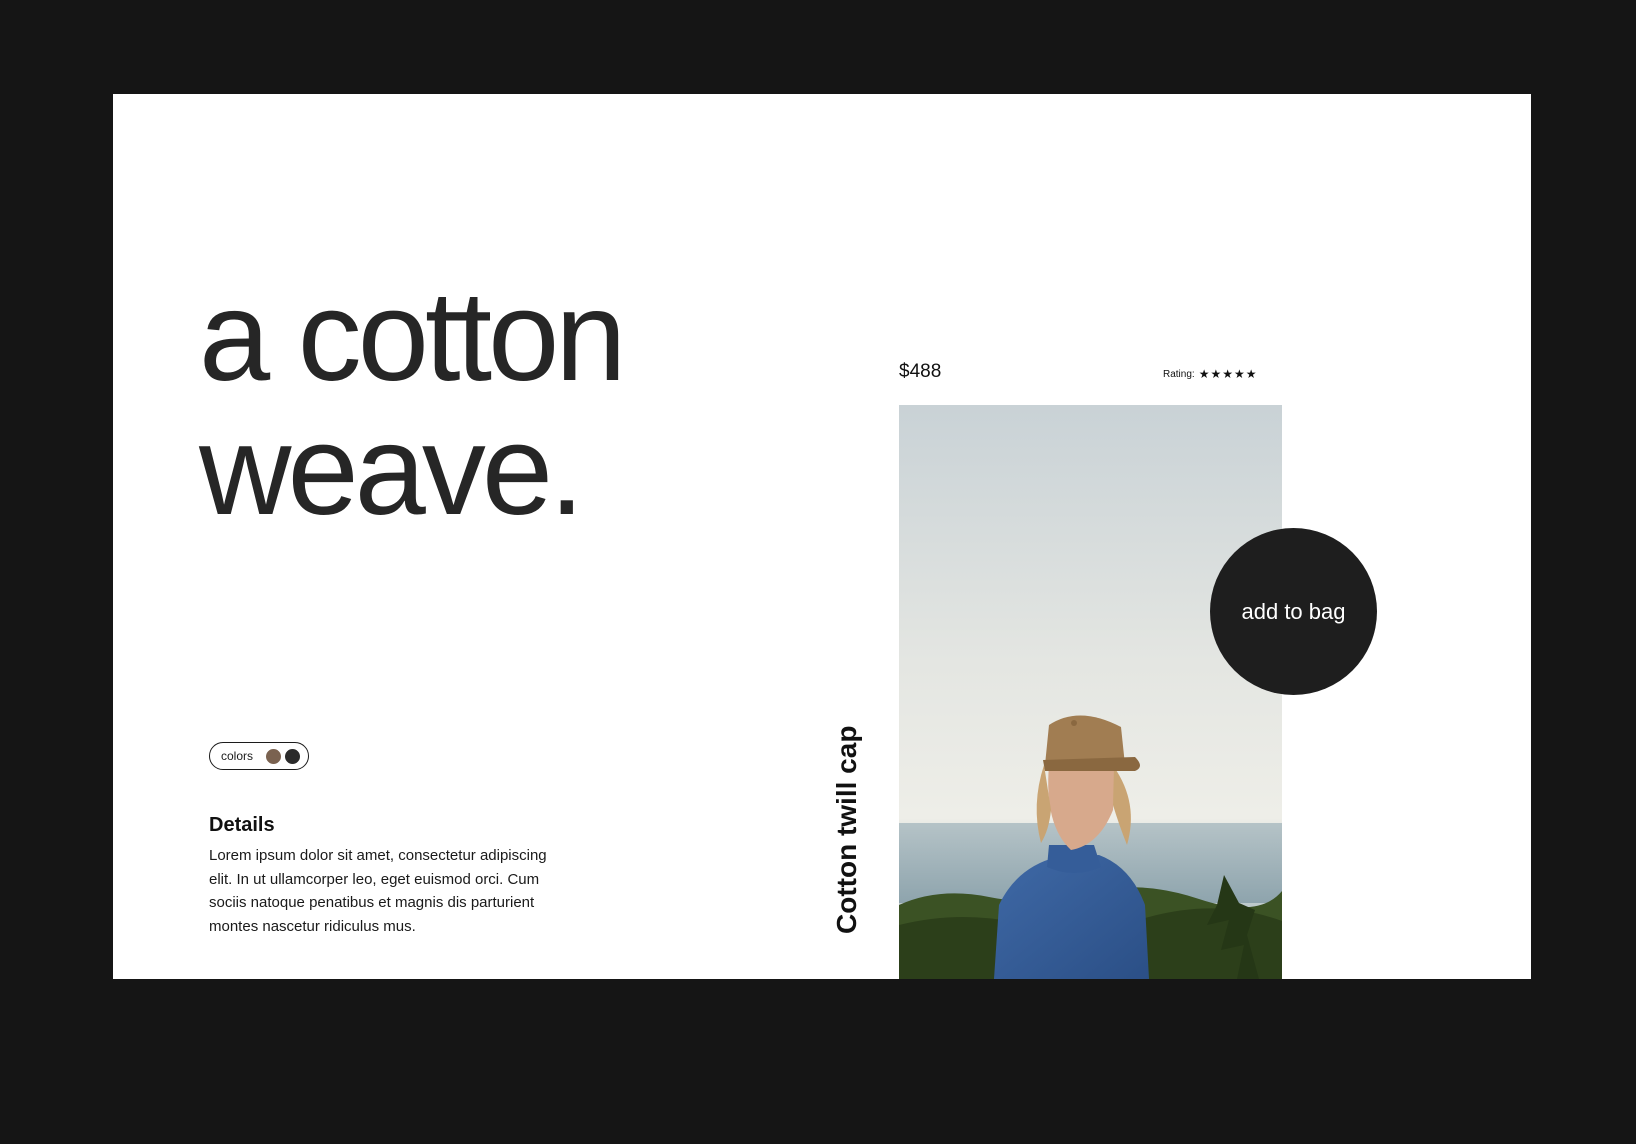  What do you see at coordinates (242, 825) in the screenshot?
I see `details-title: Details` at bounding box center [242, 825].